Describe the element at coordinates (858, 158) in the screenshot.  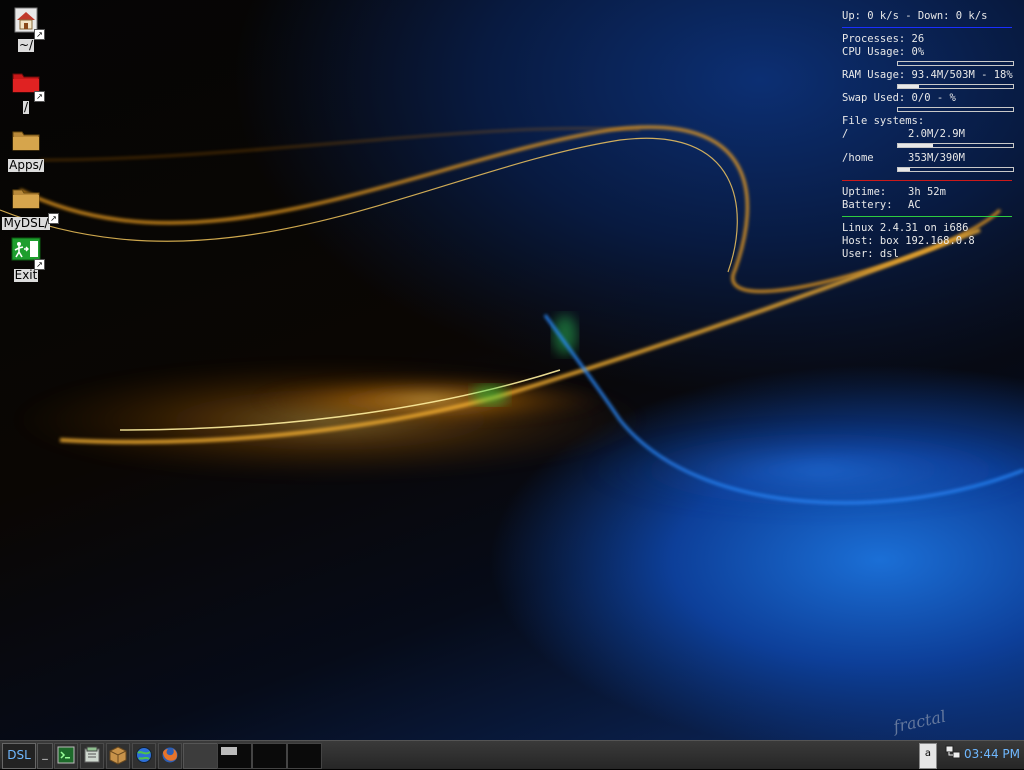
I see `fs-home-label: /home` at that location.